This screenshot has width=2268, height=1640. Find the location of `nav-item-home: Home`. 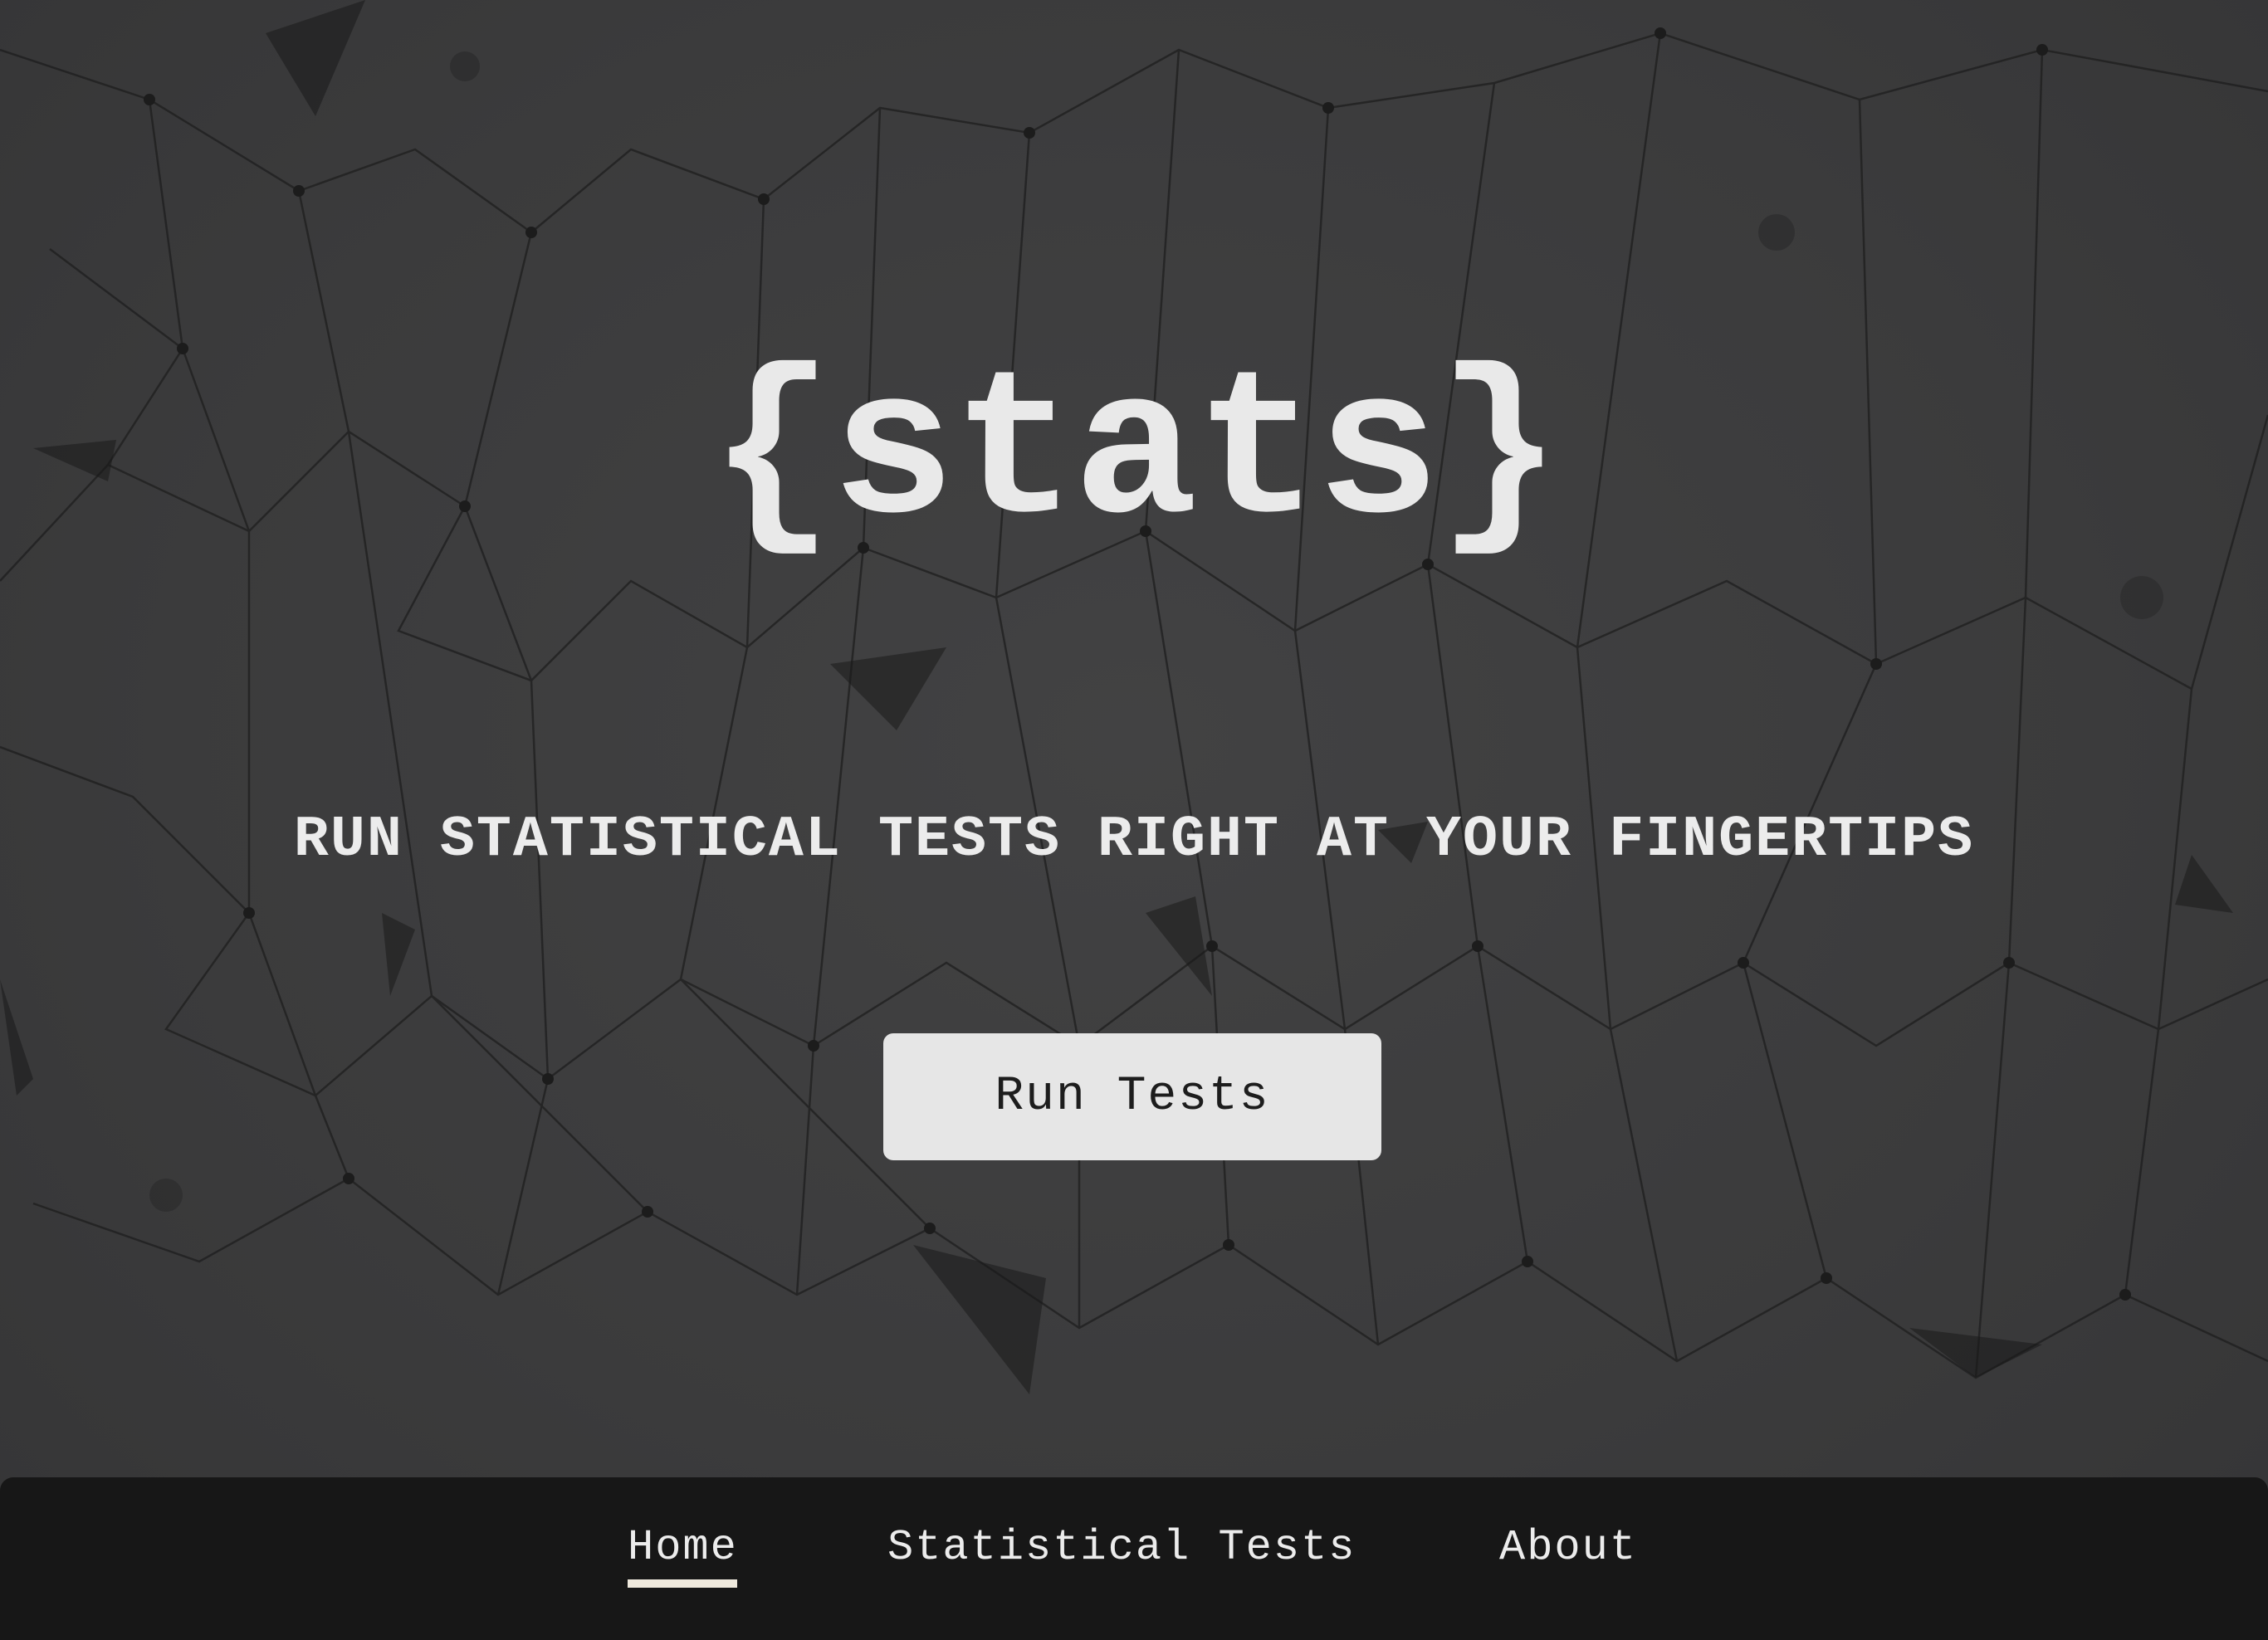

nav-item-home: Home is located at coordinates (683, 1558).